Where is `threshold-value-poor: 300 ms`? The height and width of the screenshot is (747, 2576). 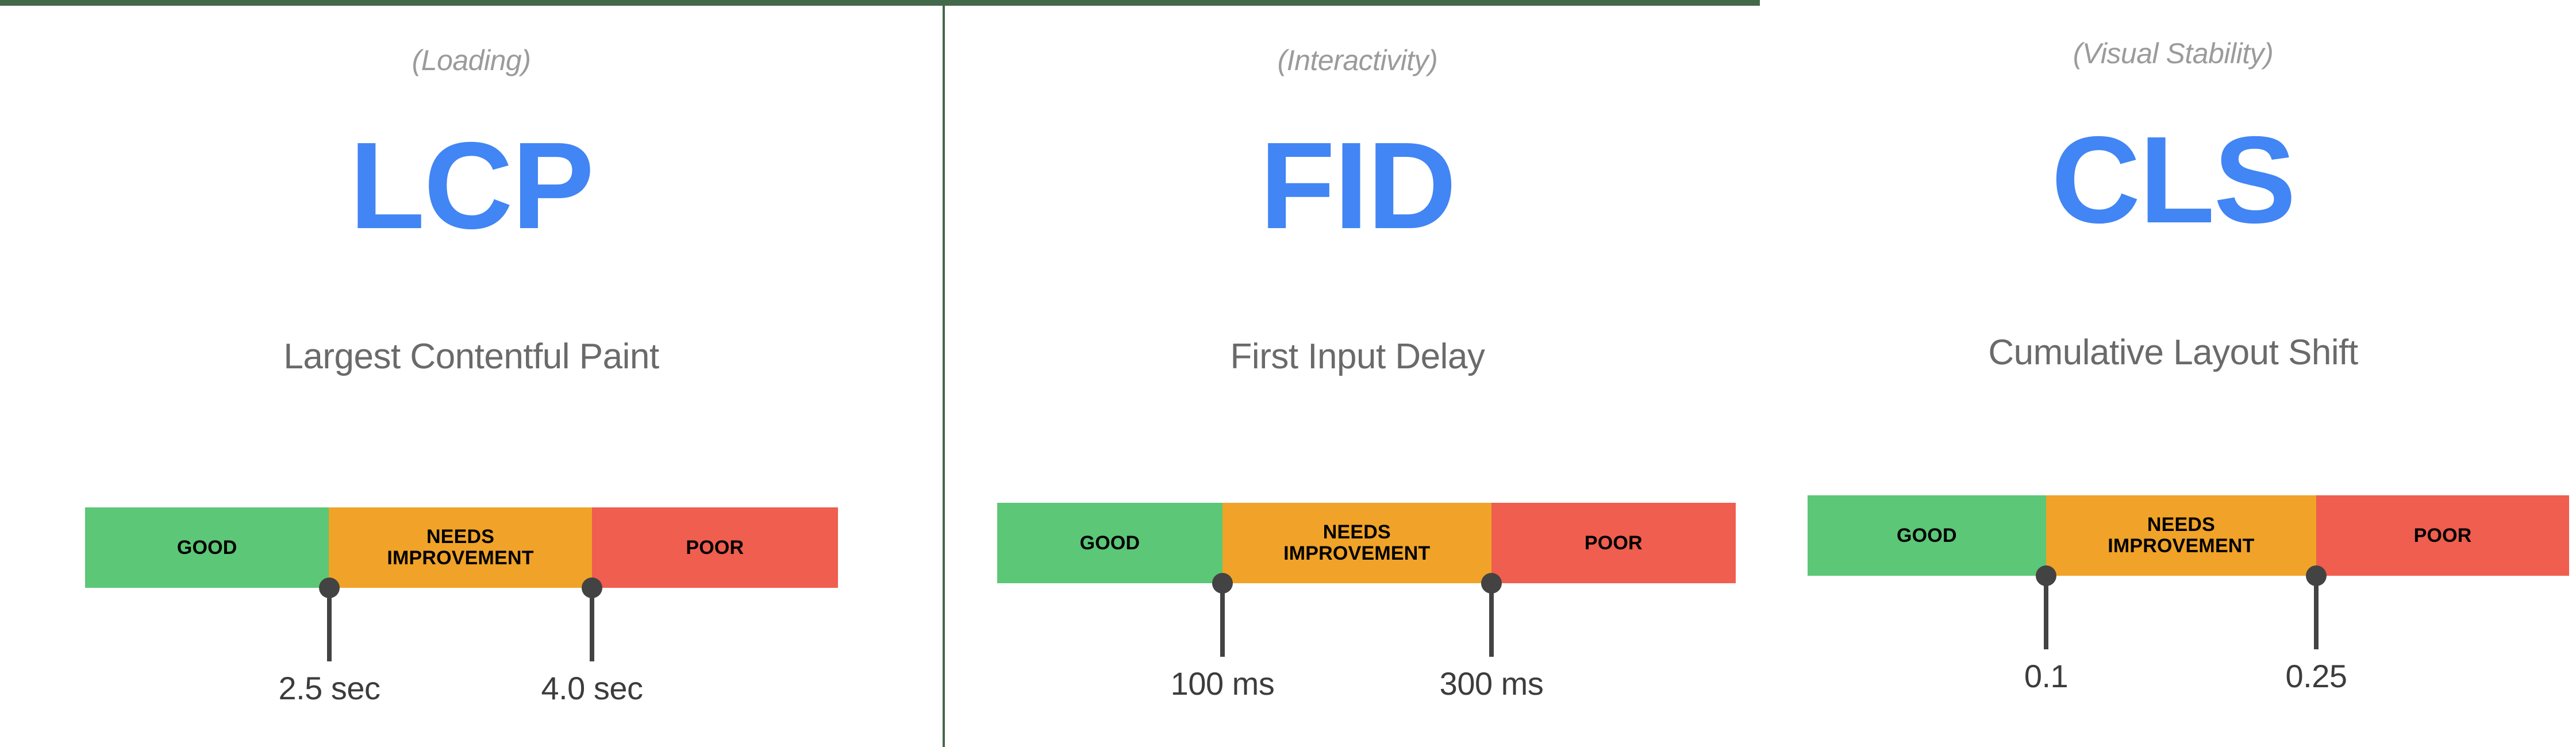
threshold-value-poor: 300 ms is located at coordinates (1491, 684).